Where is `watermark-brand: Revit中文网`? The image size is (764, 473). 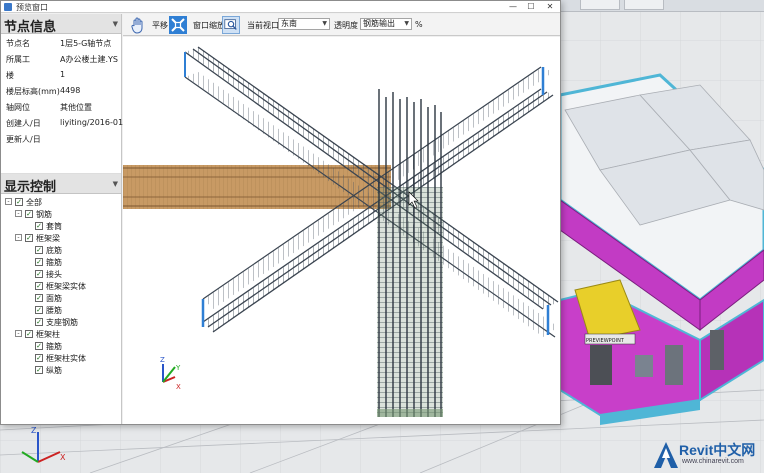 watermark-brand: Revit中文网 is located at coordinates (717, 450).